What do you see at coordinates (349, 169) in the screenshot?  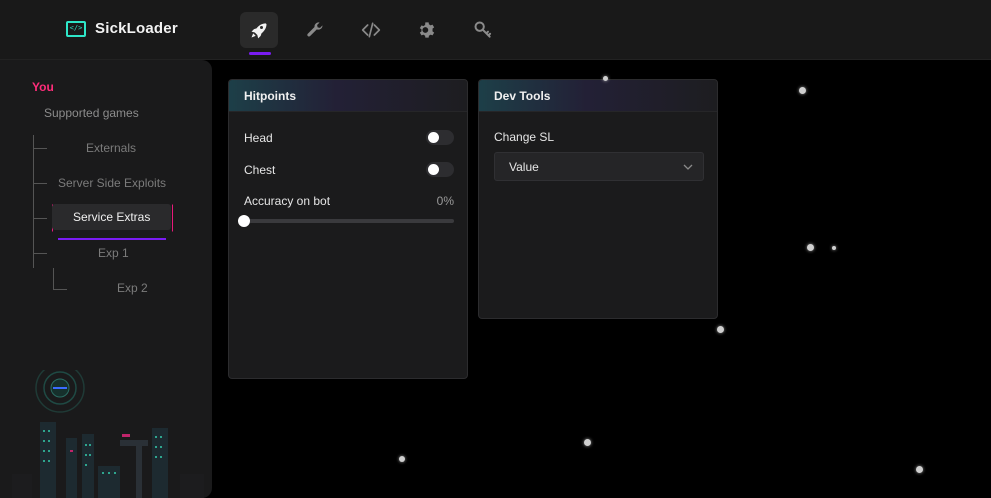 I see `chest-row: Chest` at bounding box center [349, 169].